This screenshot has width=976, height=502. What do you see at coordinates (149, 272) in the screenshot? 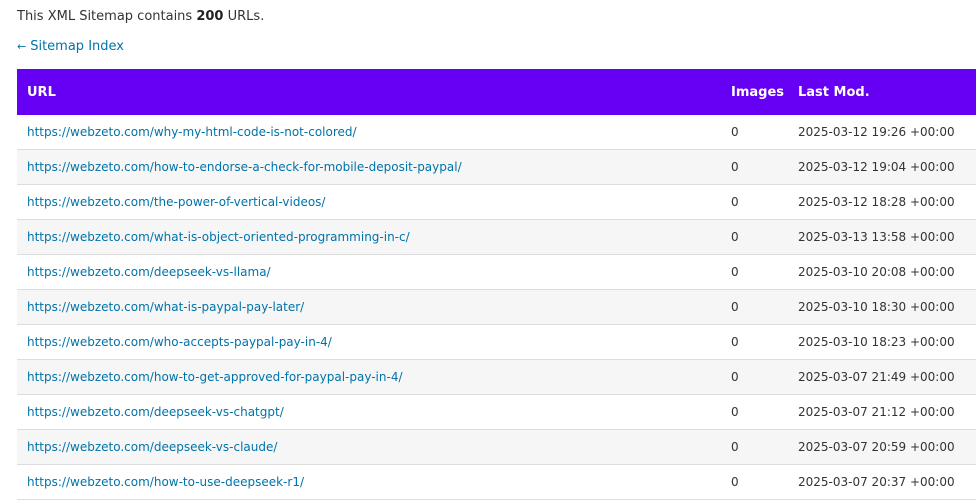
I see `url-link: https://webzeto.com/deepseek-vs-llama/` at bounding box center [149, 272].